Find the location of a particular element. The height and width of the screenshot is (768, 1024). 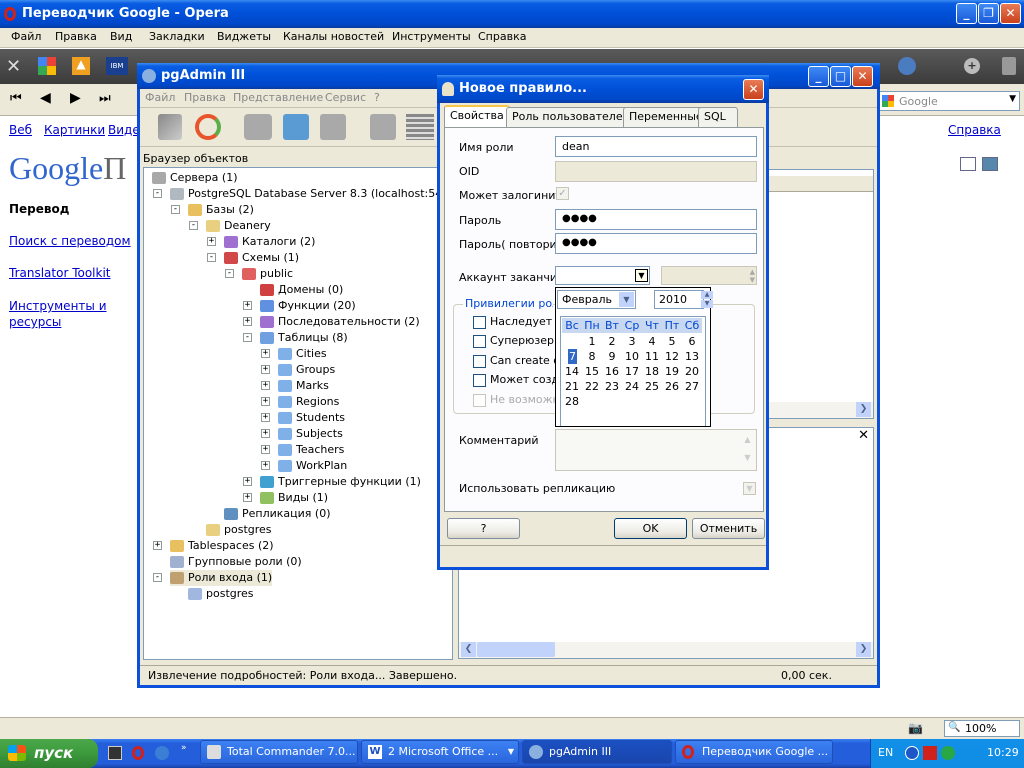

tray-shield-icon is located at coordinates (948, 753).